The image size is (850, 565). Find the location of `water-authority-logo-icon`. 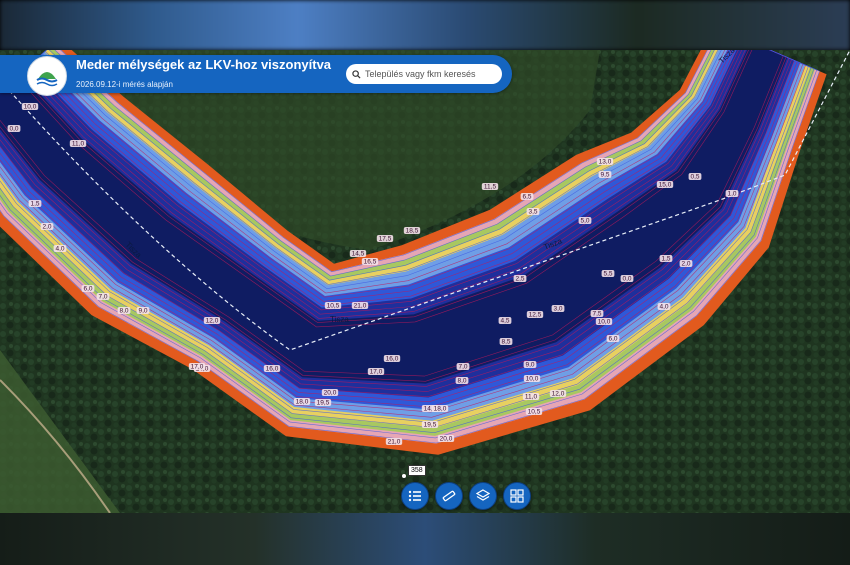

water-authority-logo-icon is located at coordinates (47, 79).